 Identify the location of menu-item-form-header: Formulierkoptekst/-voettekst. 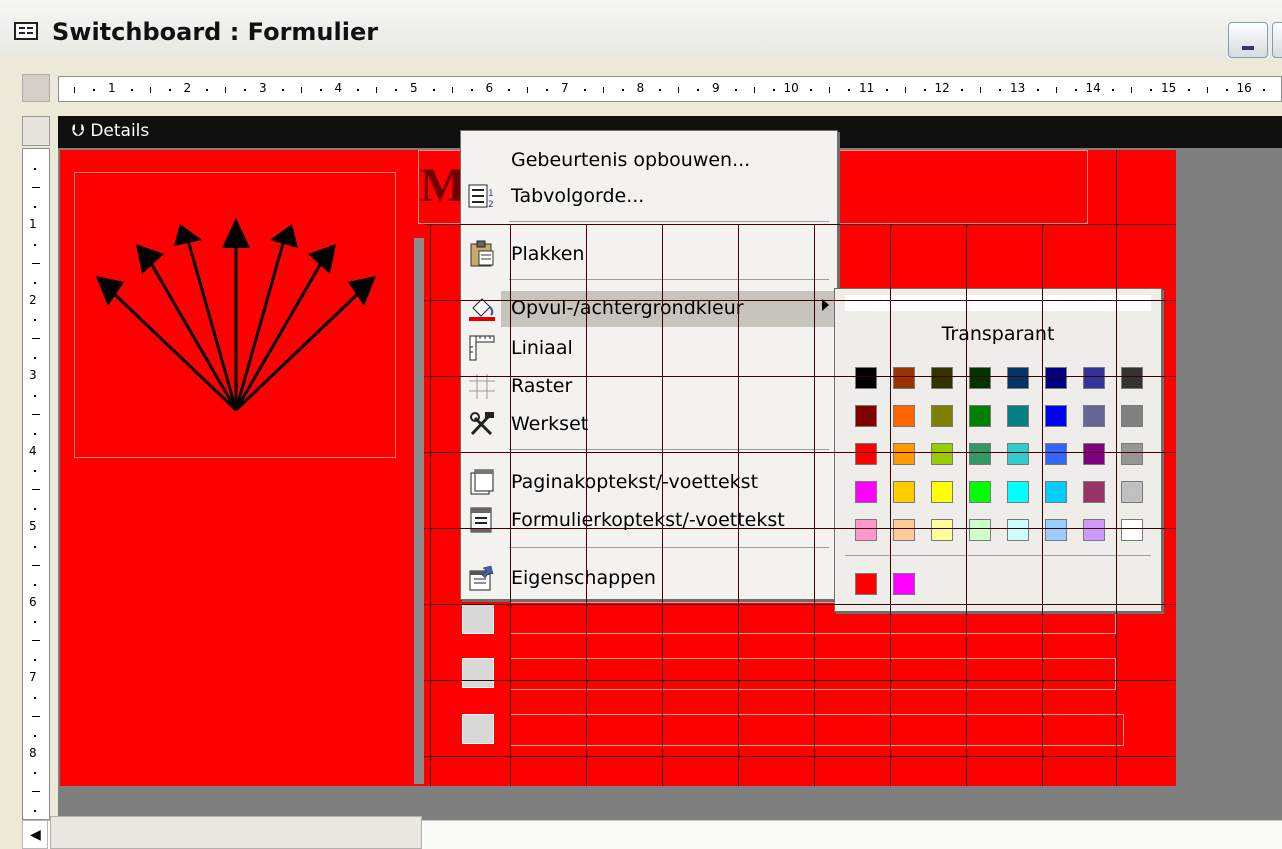
(649, 520).